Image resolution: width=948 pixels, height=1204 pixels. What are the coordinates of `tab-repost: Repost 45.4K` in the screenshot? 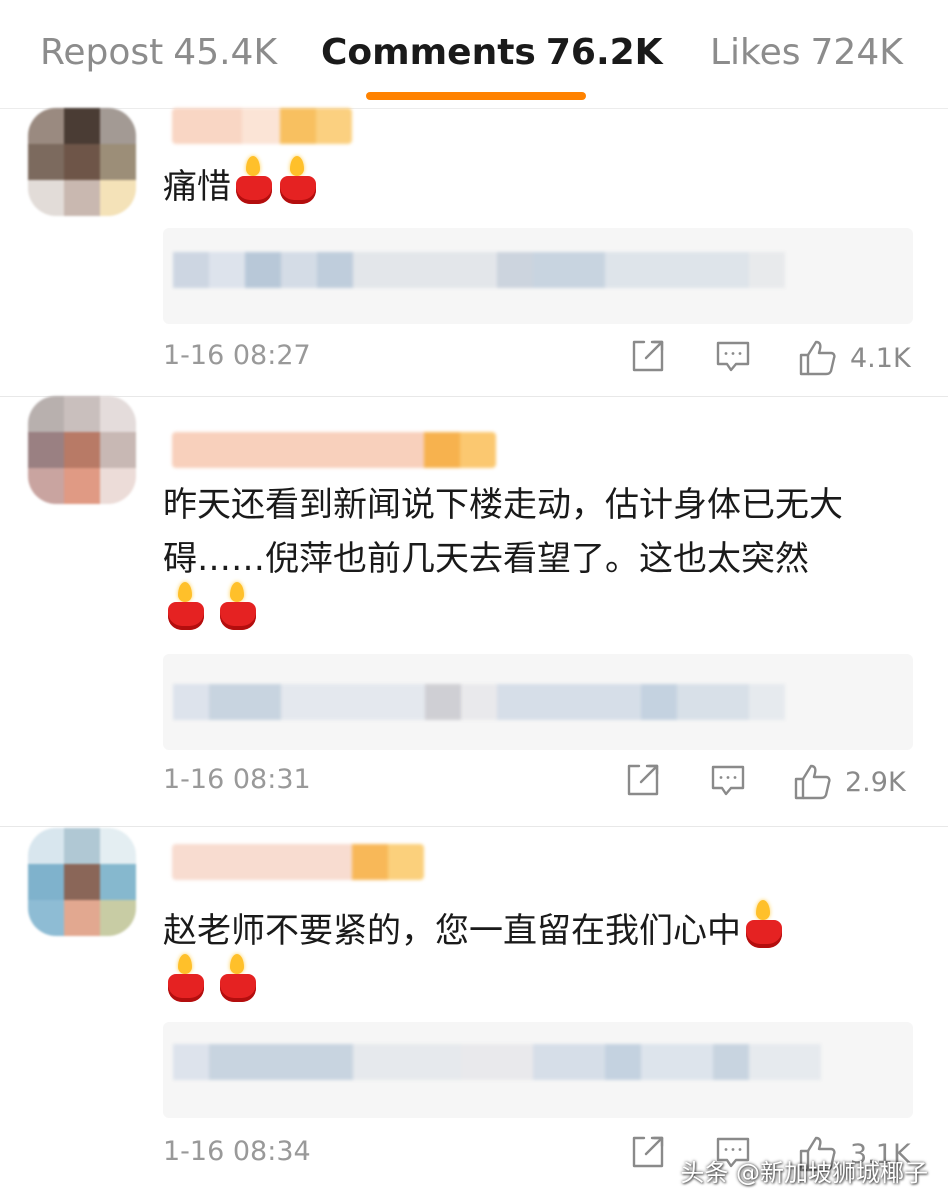 It's located at (158, 53).